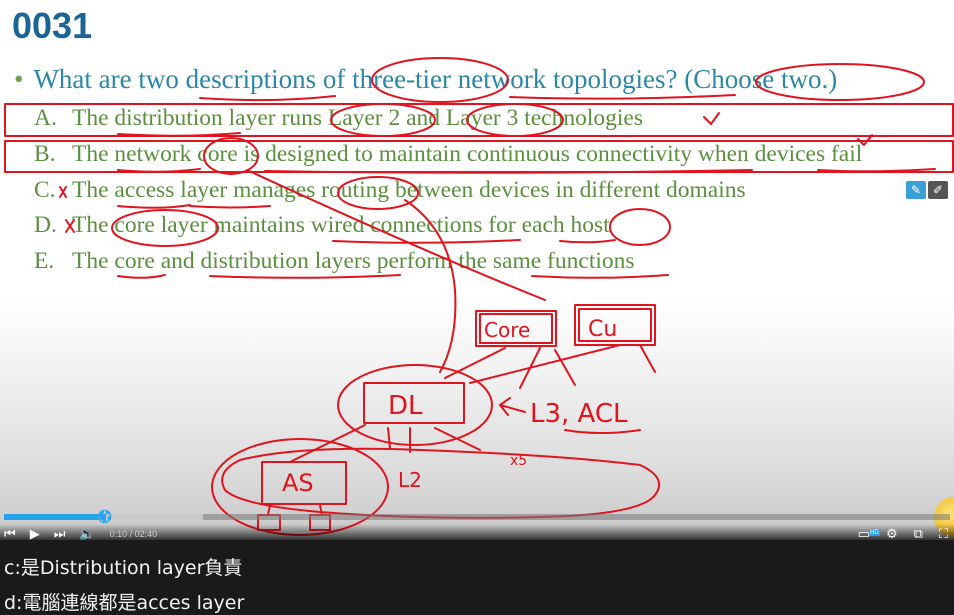  What do you see at coordinates (640, 227) in the screenshot?
I see `circle-host` at bounding box center [640, 227].